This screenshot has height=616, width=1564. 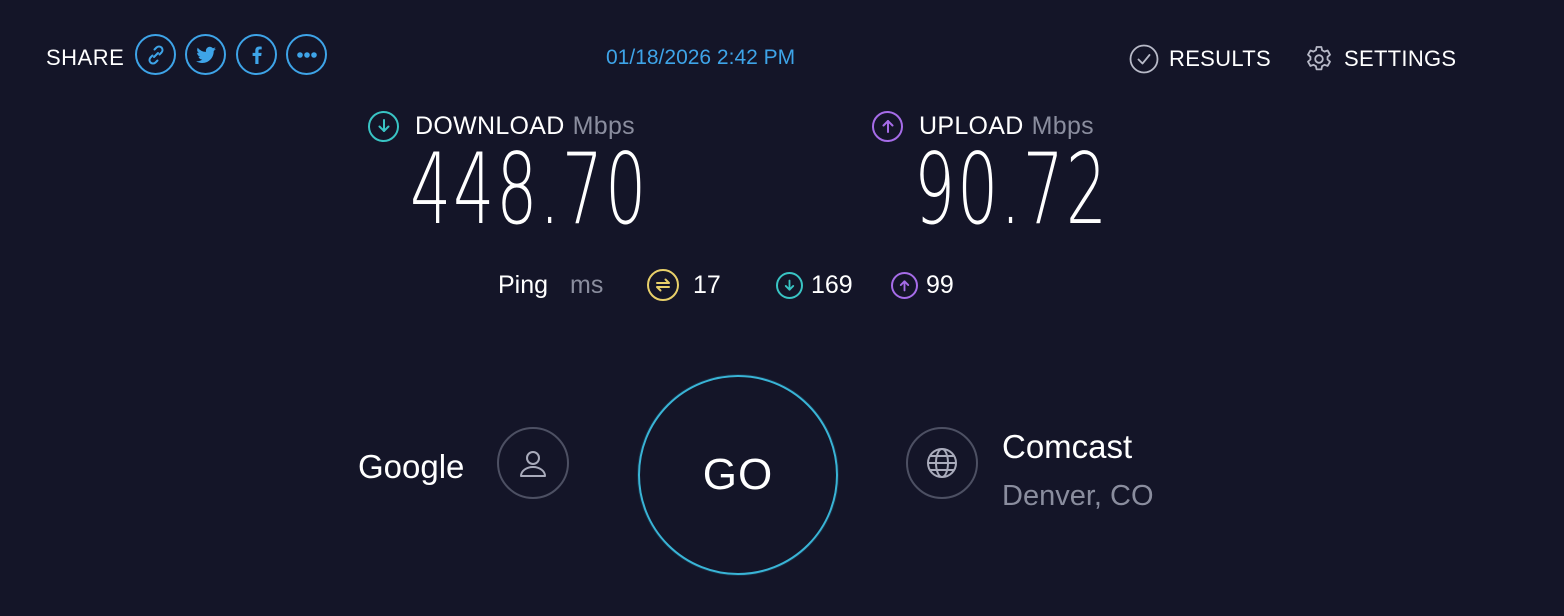 I want to click on go-button: GO, so click(x=738, y=475).